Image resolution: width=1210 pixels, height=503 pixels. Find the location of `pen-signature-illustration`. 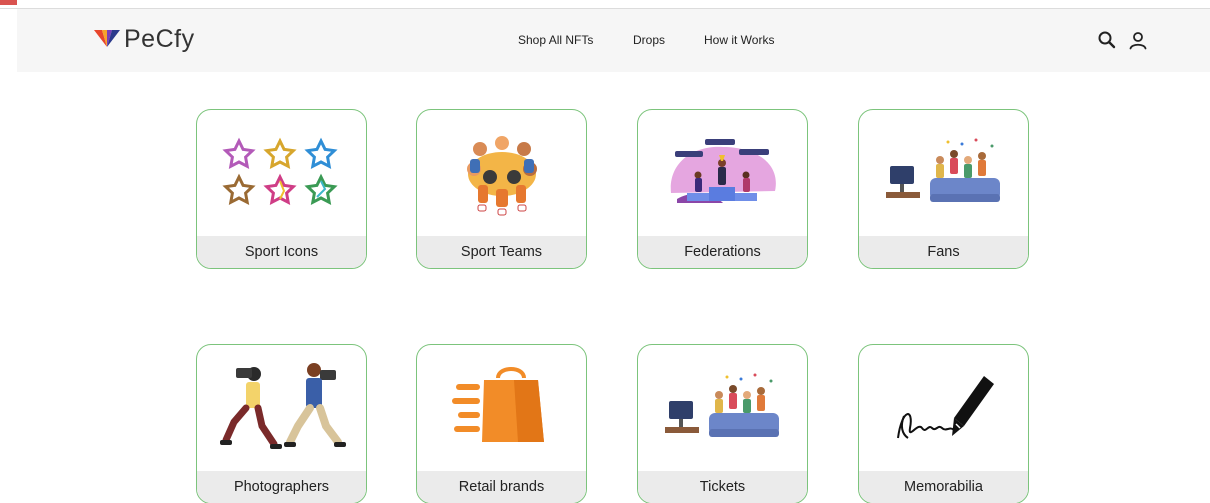

pen-signature-illustration is located at coordinates (943, 408).